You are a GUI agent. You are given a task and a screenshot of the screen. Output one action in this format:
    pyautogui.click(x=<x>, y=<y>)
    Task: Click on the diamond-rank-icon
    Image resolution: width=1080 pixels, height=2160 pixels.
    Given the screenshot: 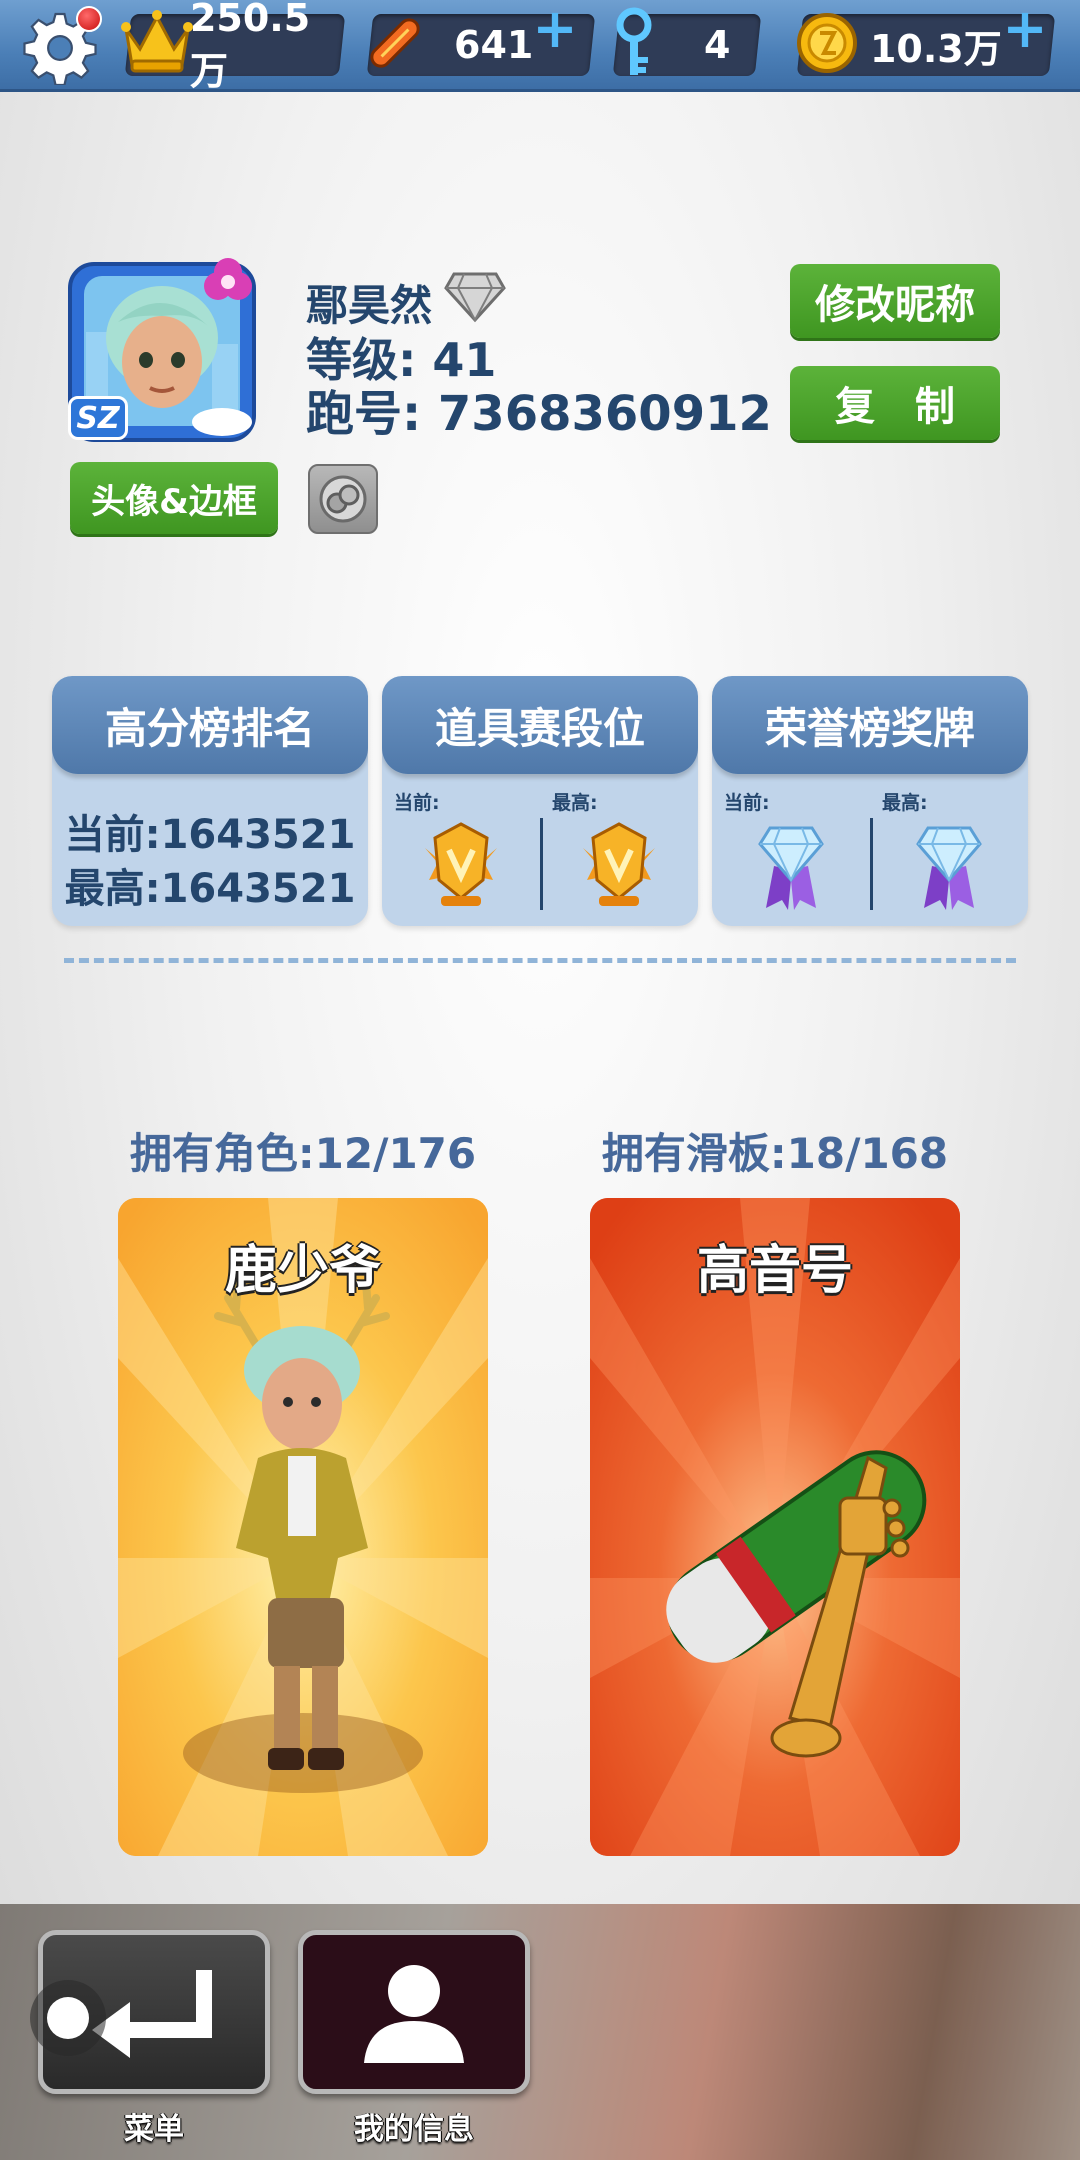 What is the action you would take?
    pyautogui.click(x=475, y=297)
    